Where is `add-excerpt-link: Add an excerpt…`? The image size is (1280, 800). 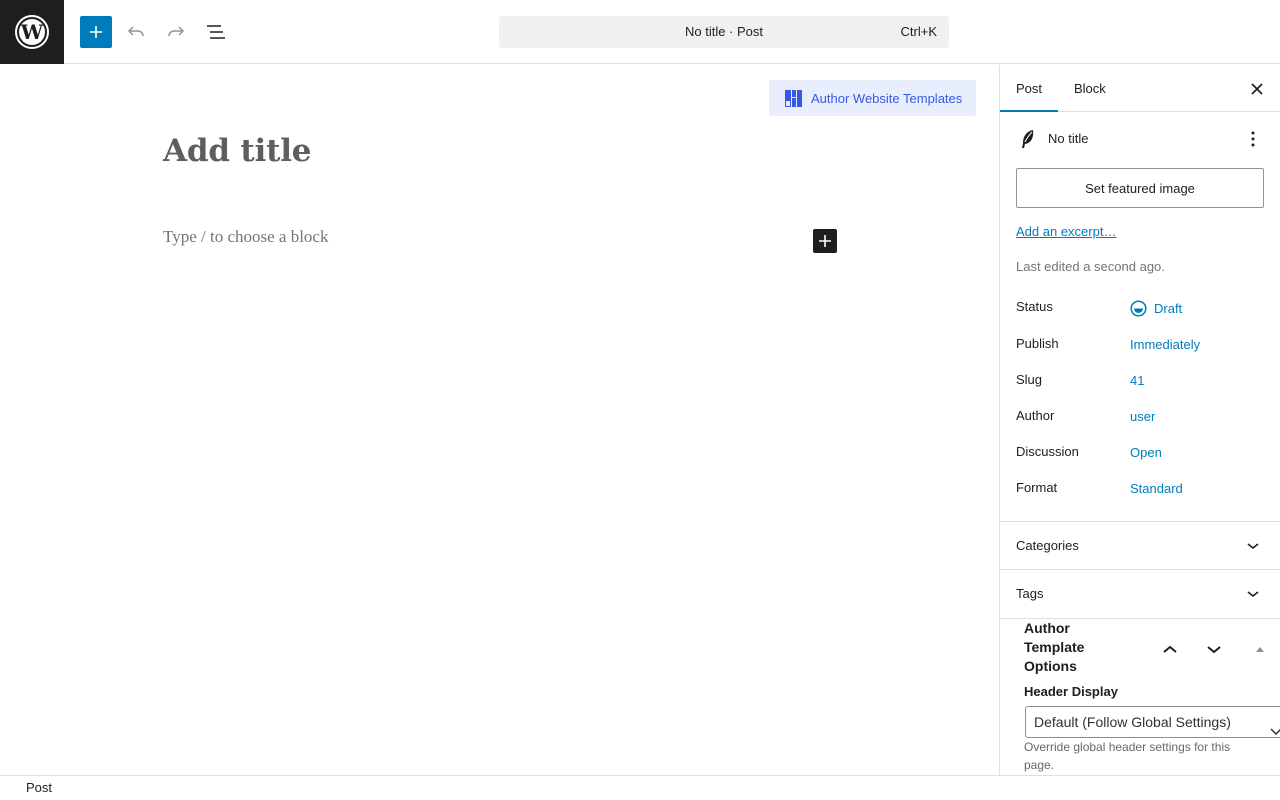 add-excerpt-link: Add an excerpt… is located at coordinates (1066, 231).